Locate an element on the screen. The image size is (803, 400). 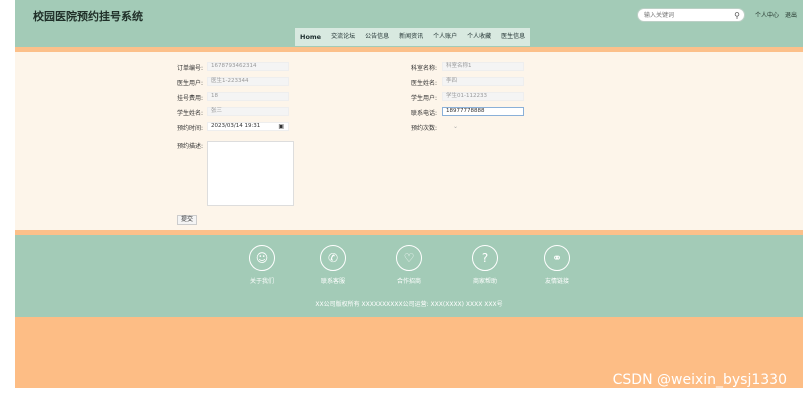
department-field: 科室名称1 is located at coordinates (483, 66).